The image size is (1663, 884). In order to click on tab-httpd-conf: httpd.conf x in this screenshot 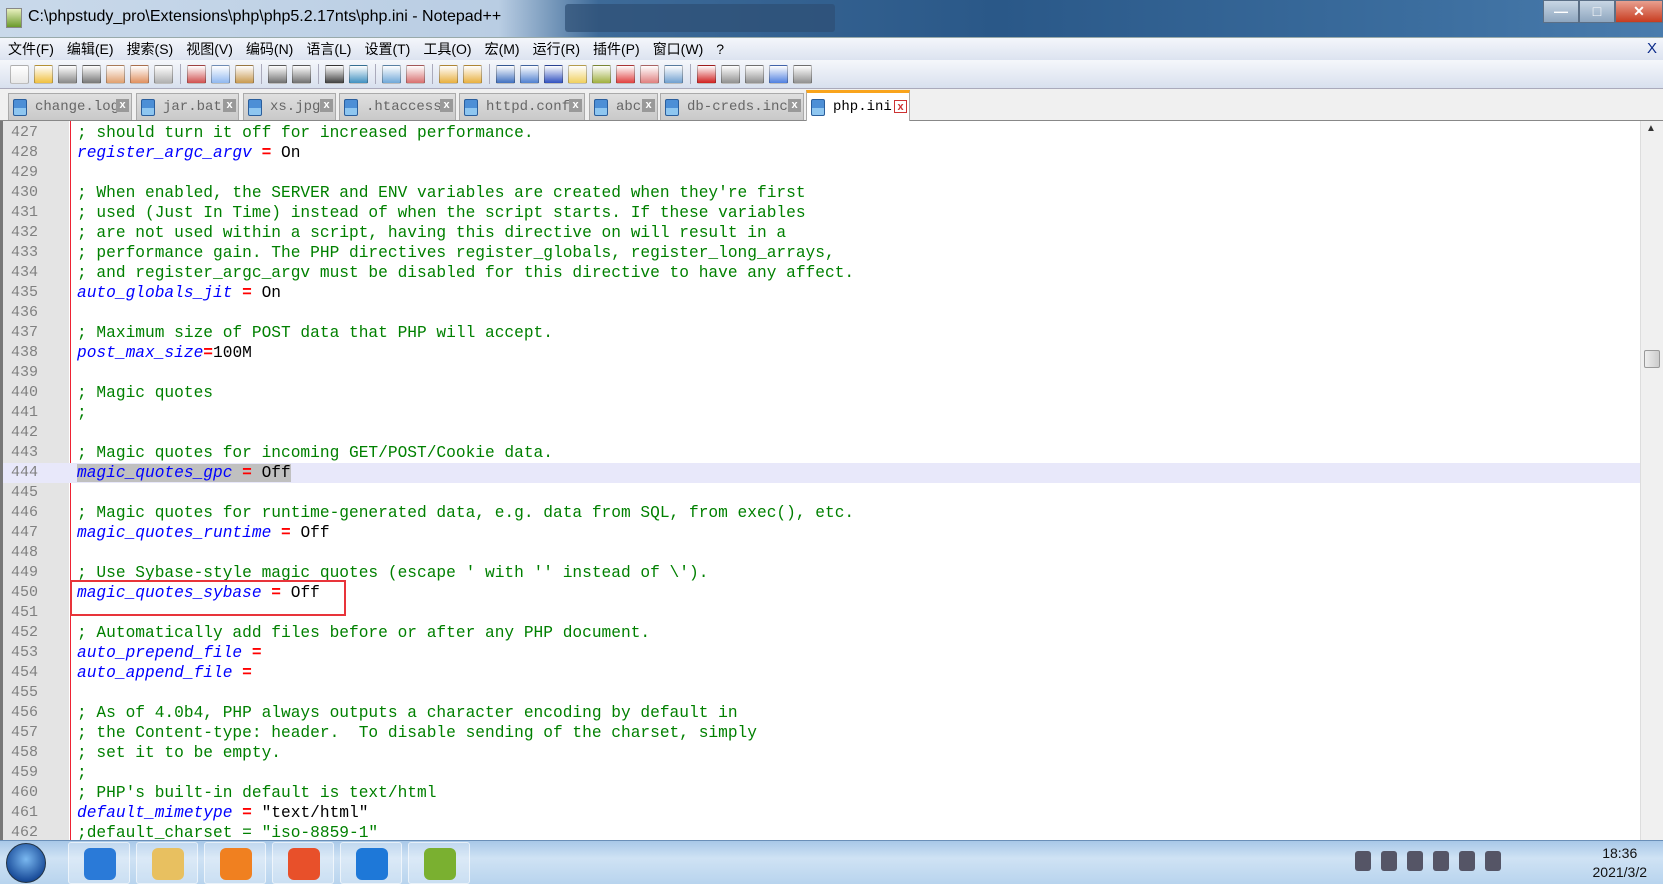, I will do `click(522, 106)`.